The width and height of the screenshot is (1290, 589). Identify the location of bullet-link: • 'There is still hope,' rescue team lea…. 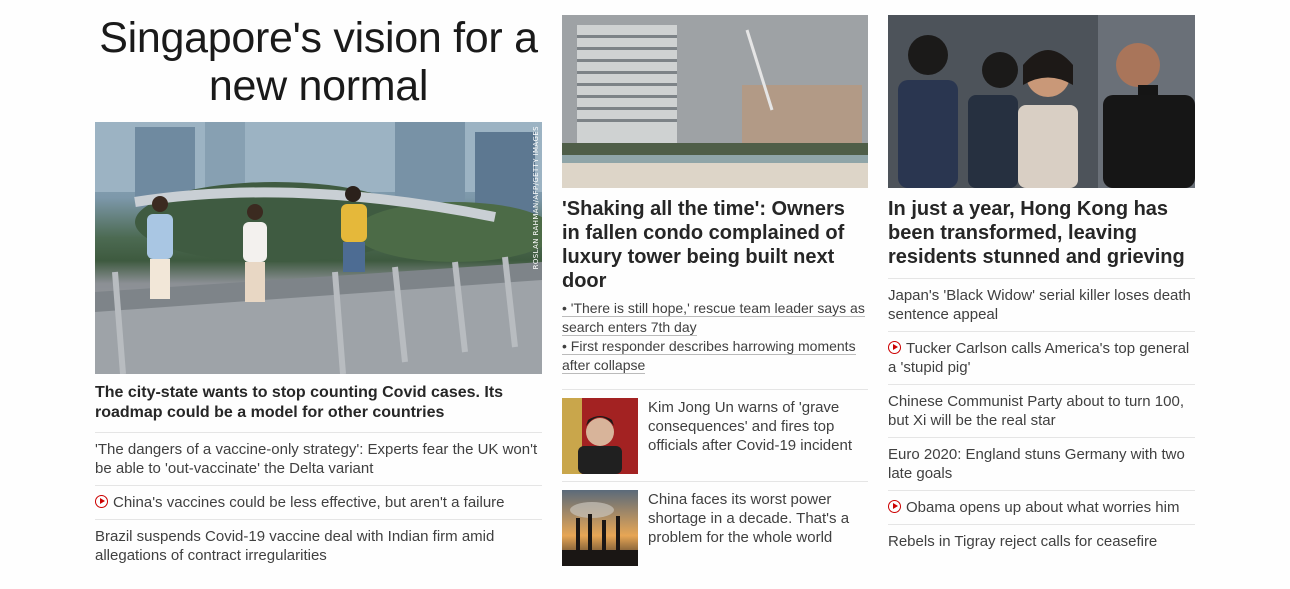
(715, 318).